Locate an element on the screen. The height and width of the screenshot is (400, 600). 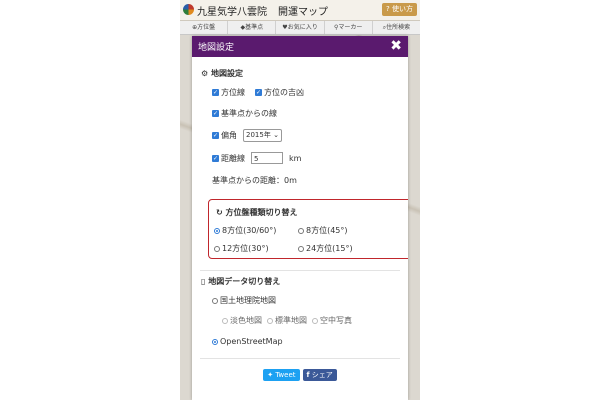
compass-option-12-30: 12方位(30°) is located at coordinates (241, 248).